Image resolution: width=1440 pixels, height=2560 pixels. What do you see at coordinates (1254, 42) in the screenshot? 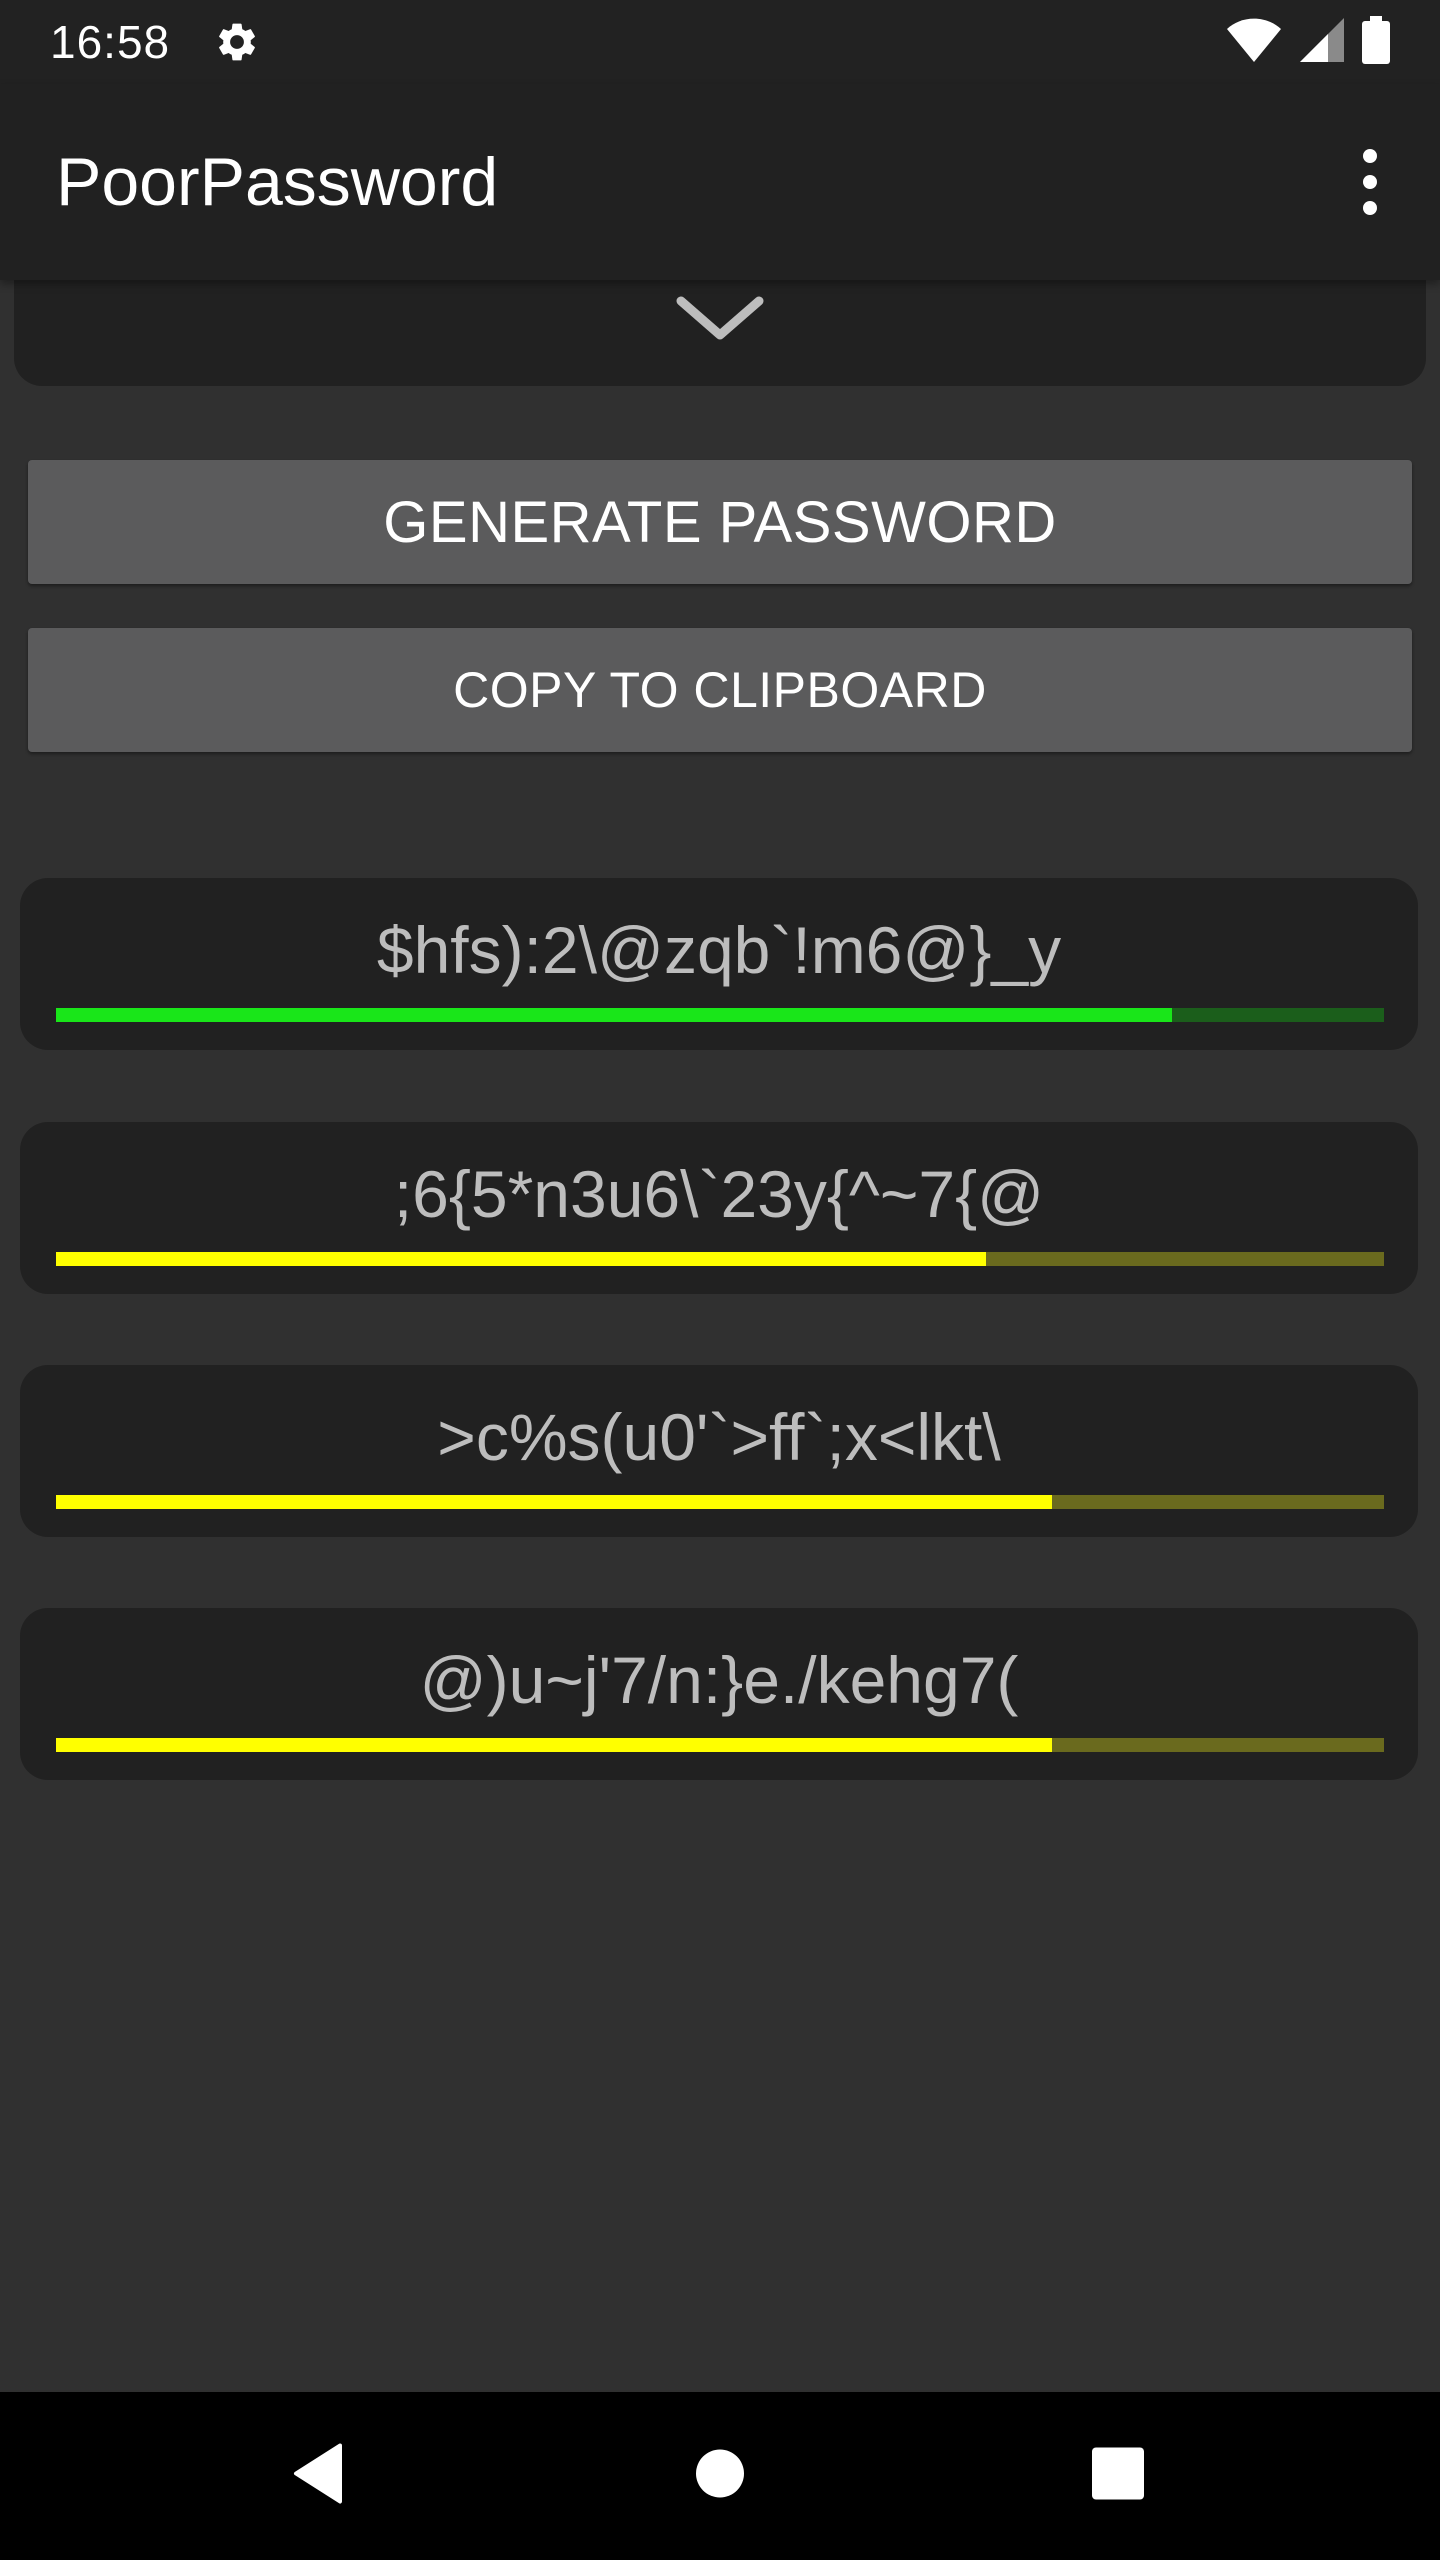
I see `wifi-icon` at bounding box center [1254, 42].